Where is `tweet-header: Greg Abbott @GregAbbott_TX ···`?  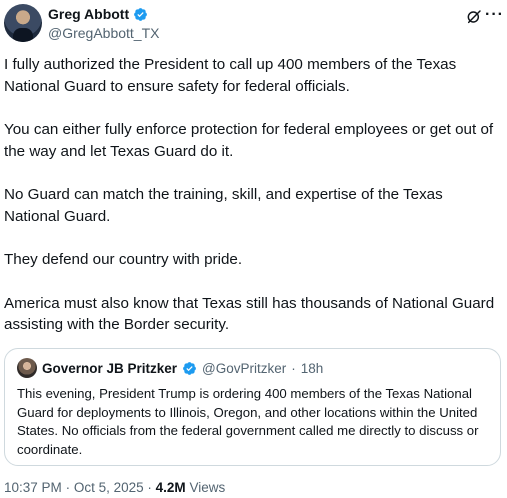
tweet-header: Greg Abbott @GregAbbott_TX ··· is located at coordinates (254, 24).